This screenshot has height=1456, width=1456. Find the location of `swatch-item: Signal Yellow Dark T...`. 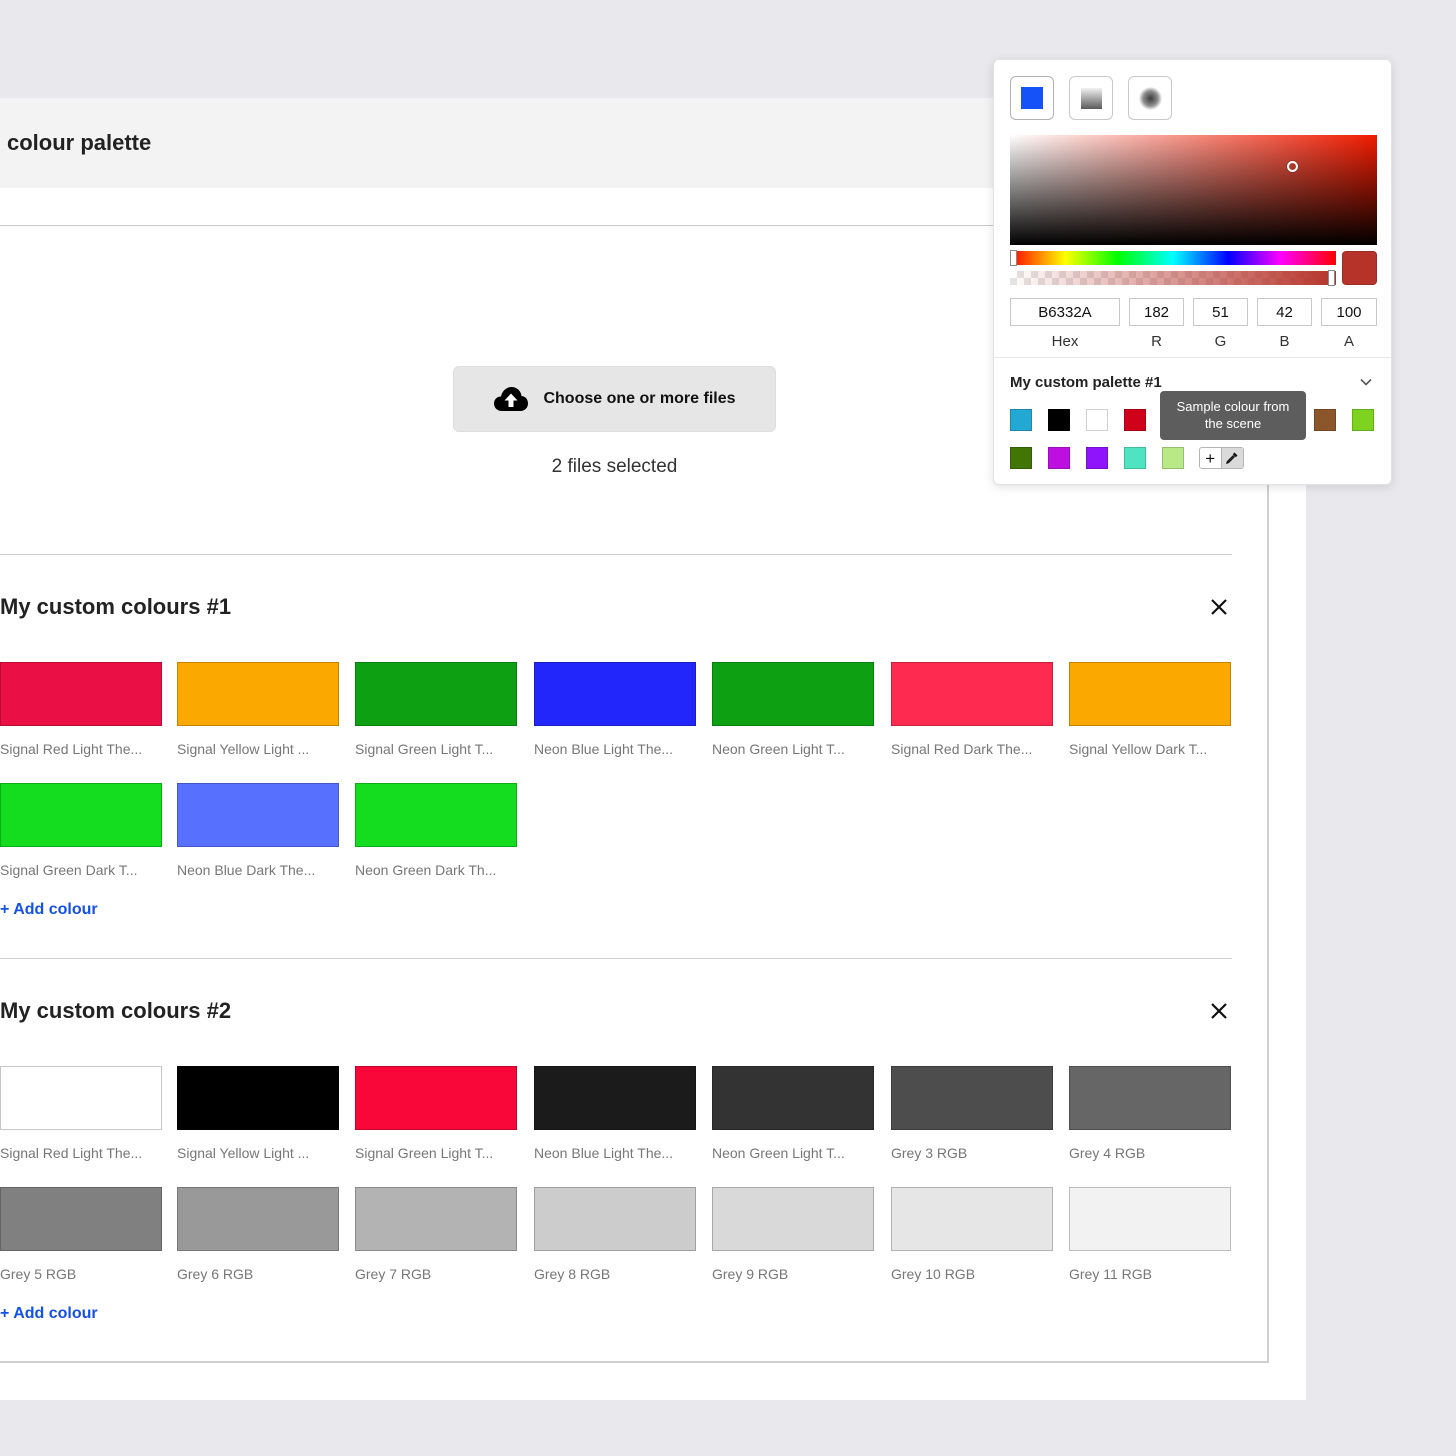

swatch-item: Signal Yellow Dark T... is located at coordinates (1150, 717).